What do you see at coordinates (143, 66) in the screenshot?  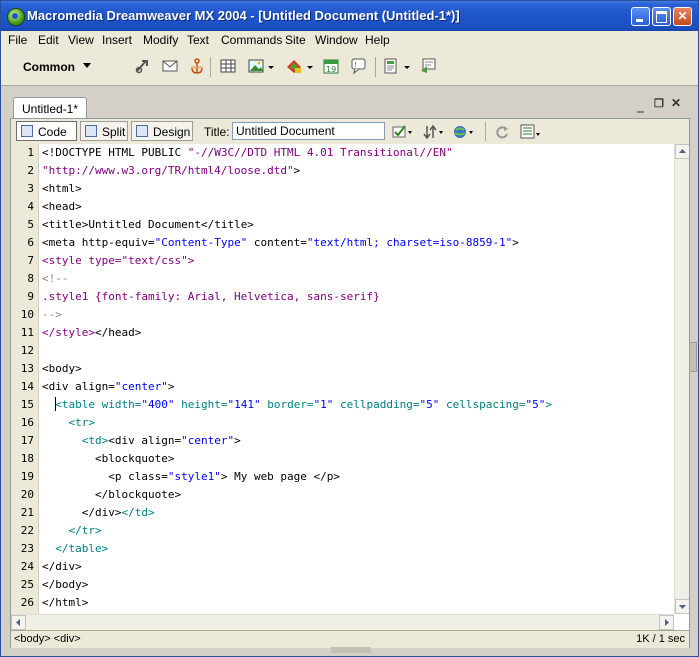 I see `hyperlink-icon` at bounding box center [143, 66].